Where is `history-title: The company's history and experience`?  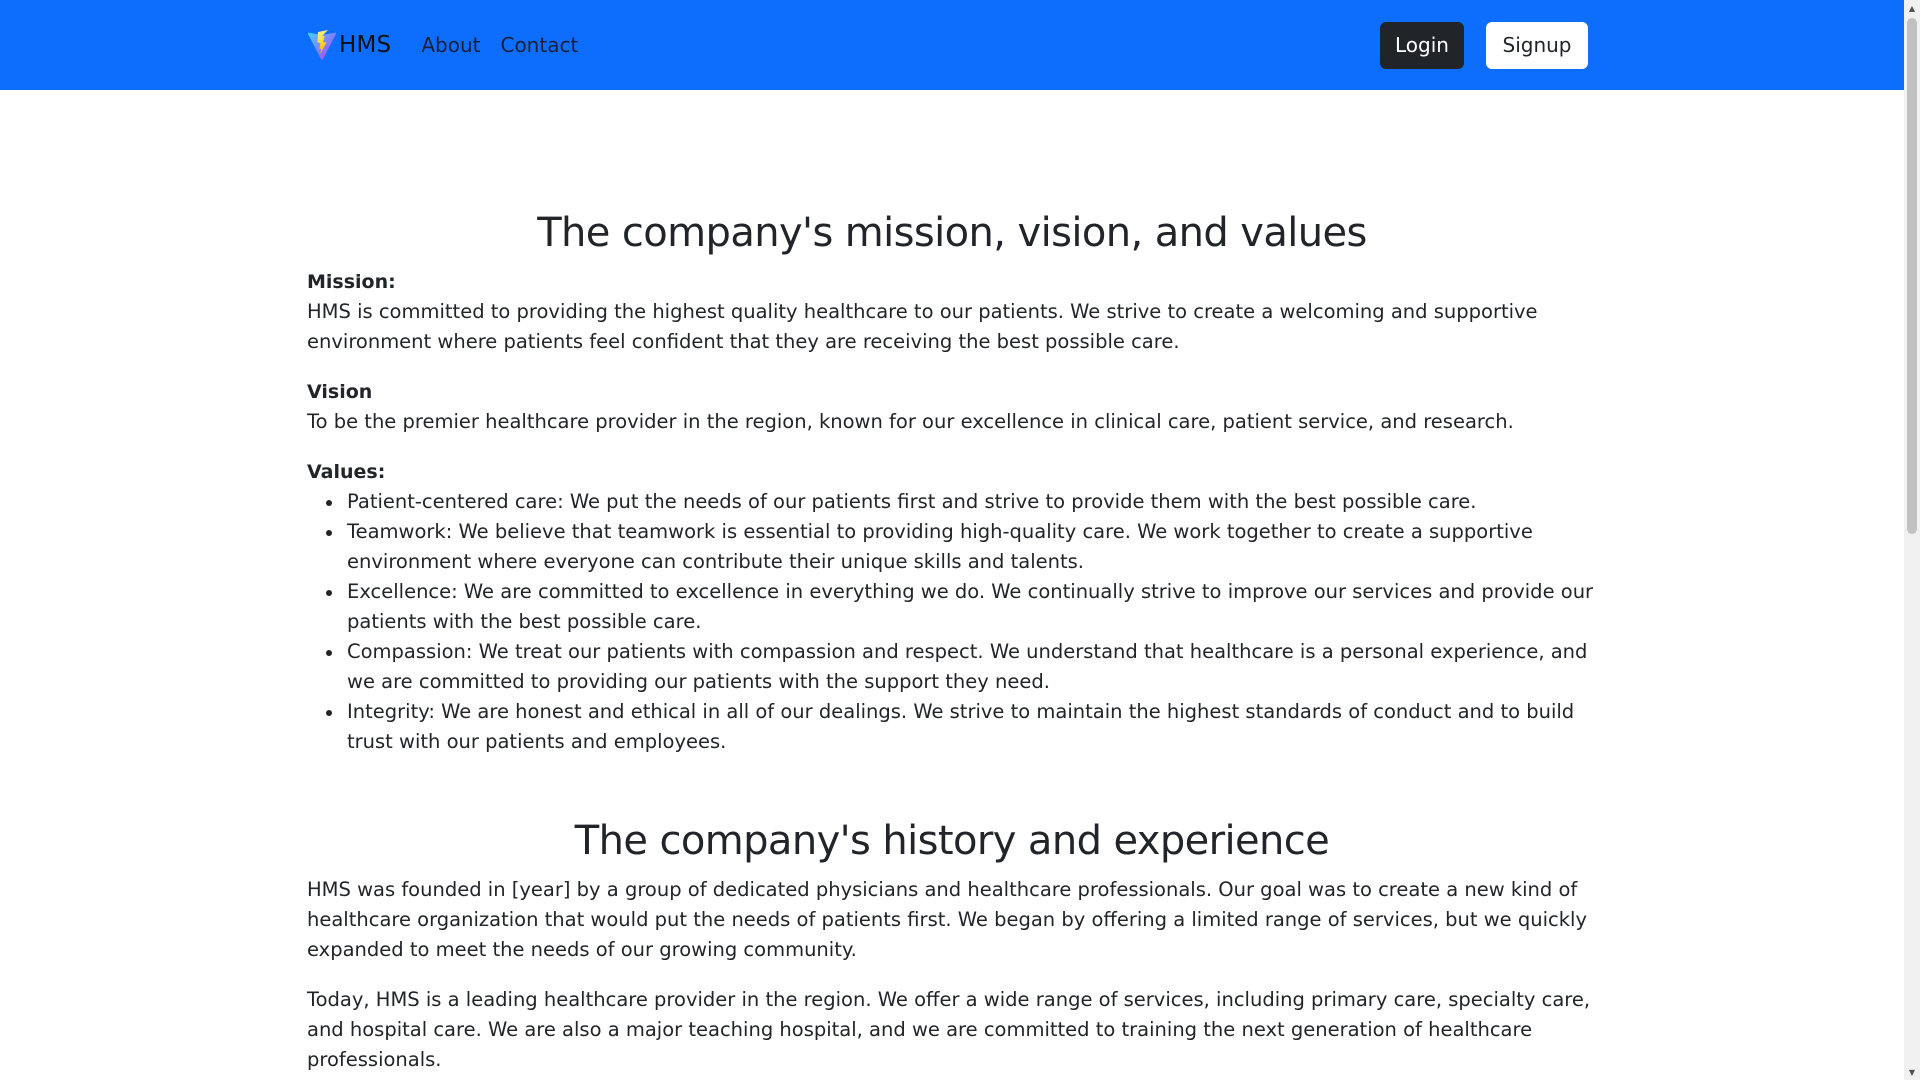
history-title: The company's history and experience is located at coordinates (952, 841).